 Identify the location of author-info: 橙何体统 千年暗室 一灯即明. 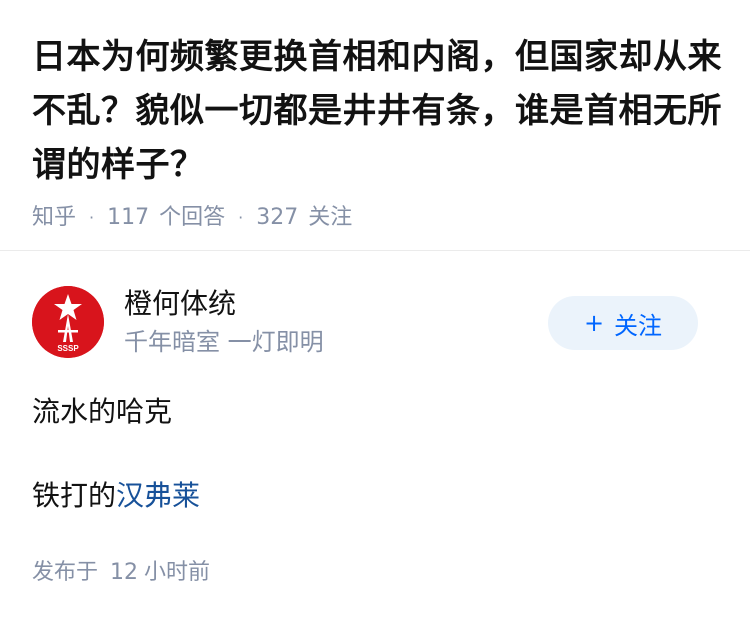
(224, 322).